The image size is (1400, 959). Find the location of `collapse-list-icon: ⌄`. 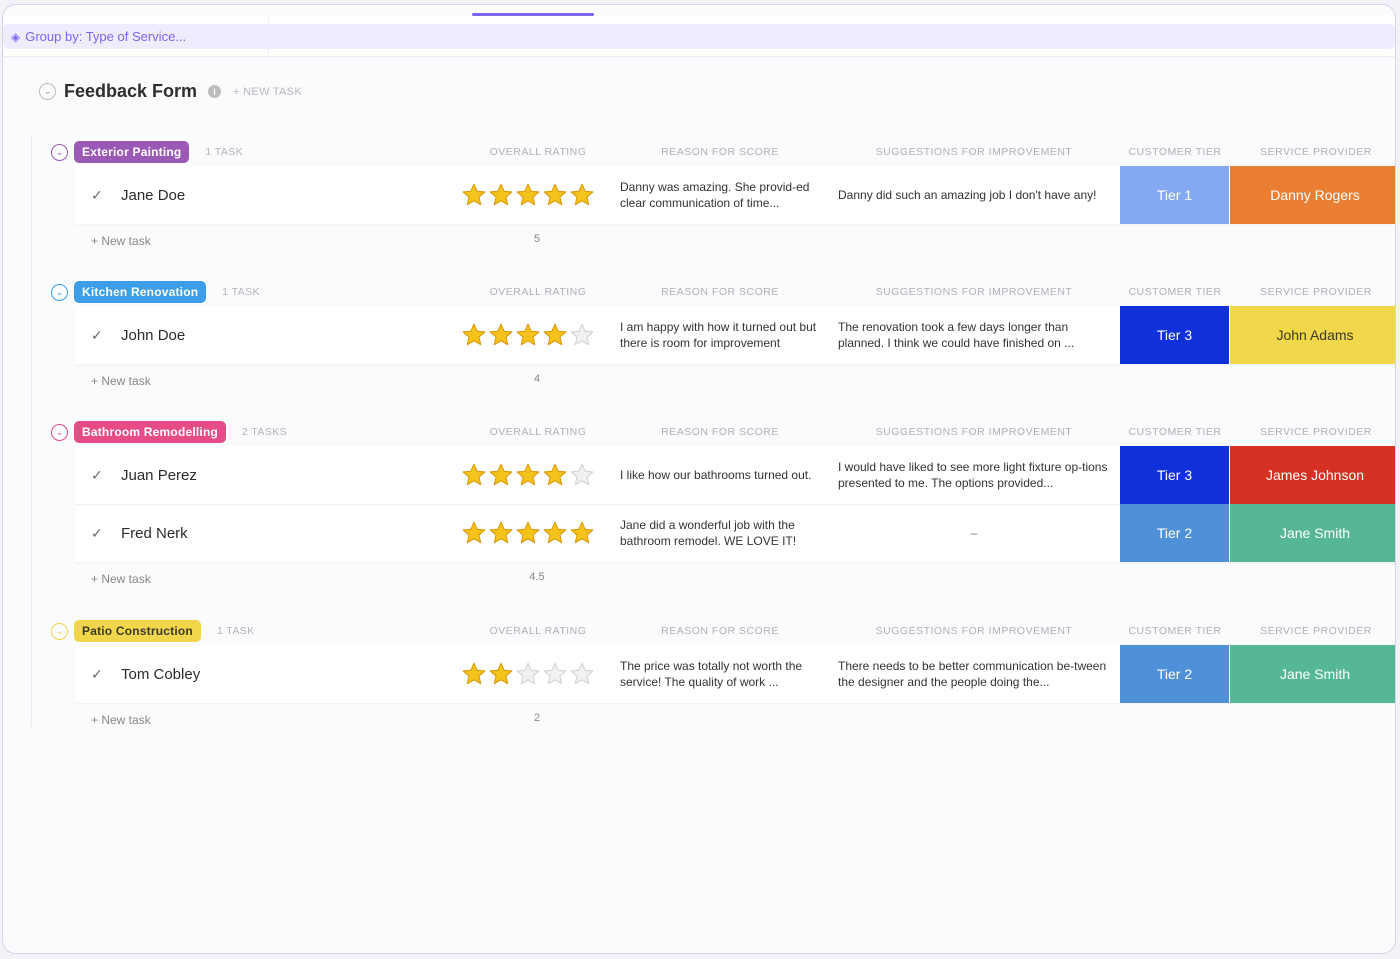

collapse-list-icon: ⌄ is located at coordinates (47, 91).